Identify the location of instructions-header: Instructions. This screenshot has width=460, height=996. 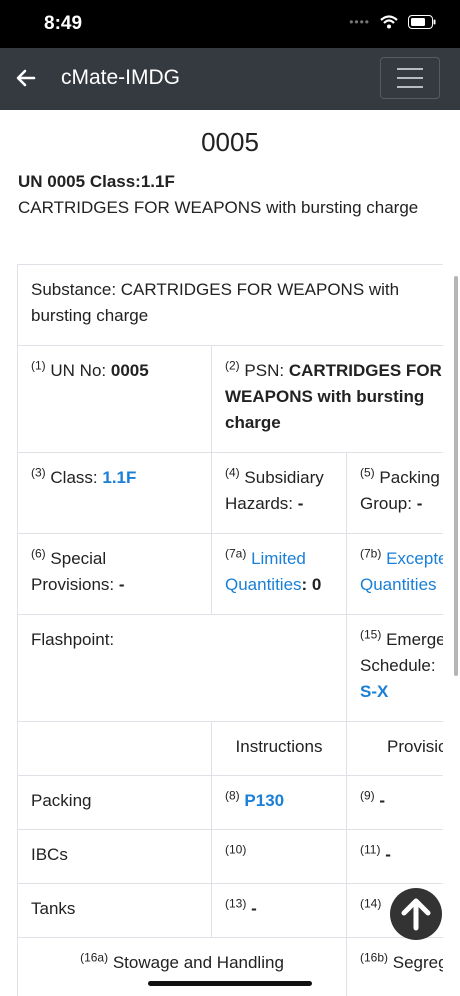
(279, 748).